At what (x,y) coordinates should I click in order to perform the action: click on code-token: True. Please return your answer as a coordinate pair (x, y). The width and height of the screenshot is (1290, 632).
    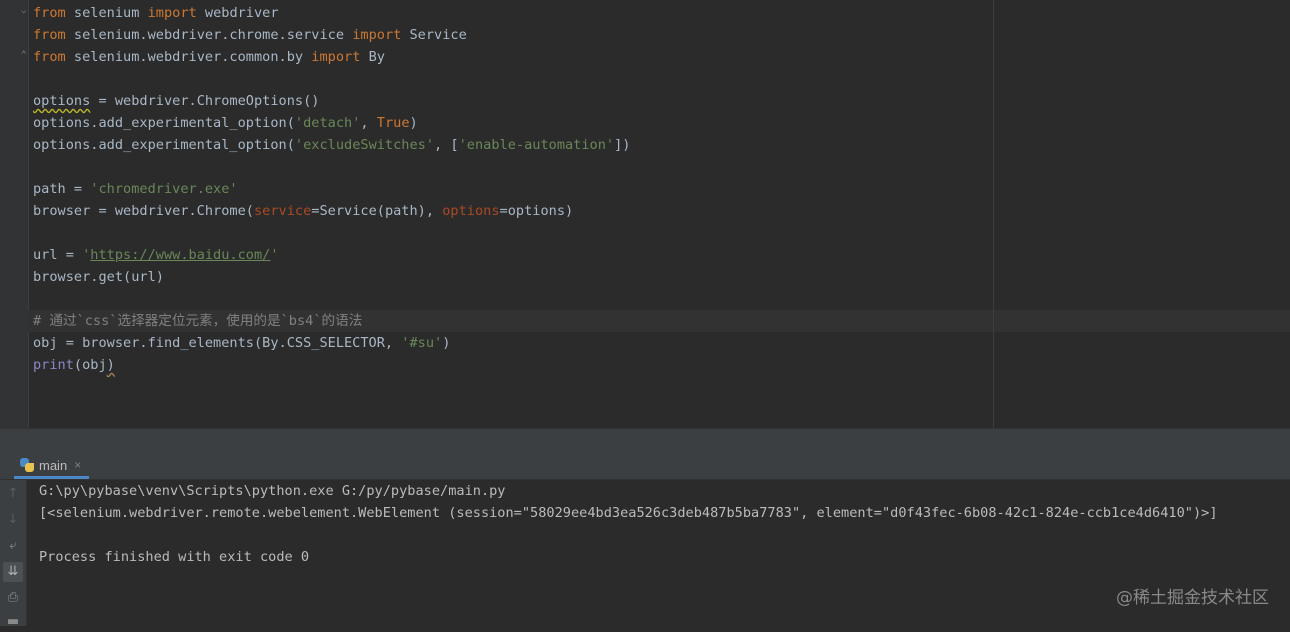
    Looking at the image, I should click on (393, 123).